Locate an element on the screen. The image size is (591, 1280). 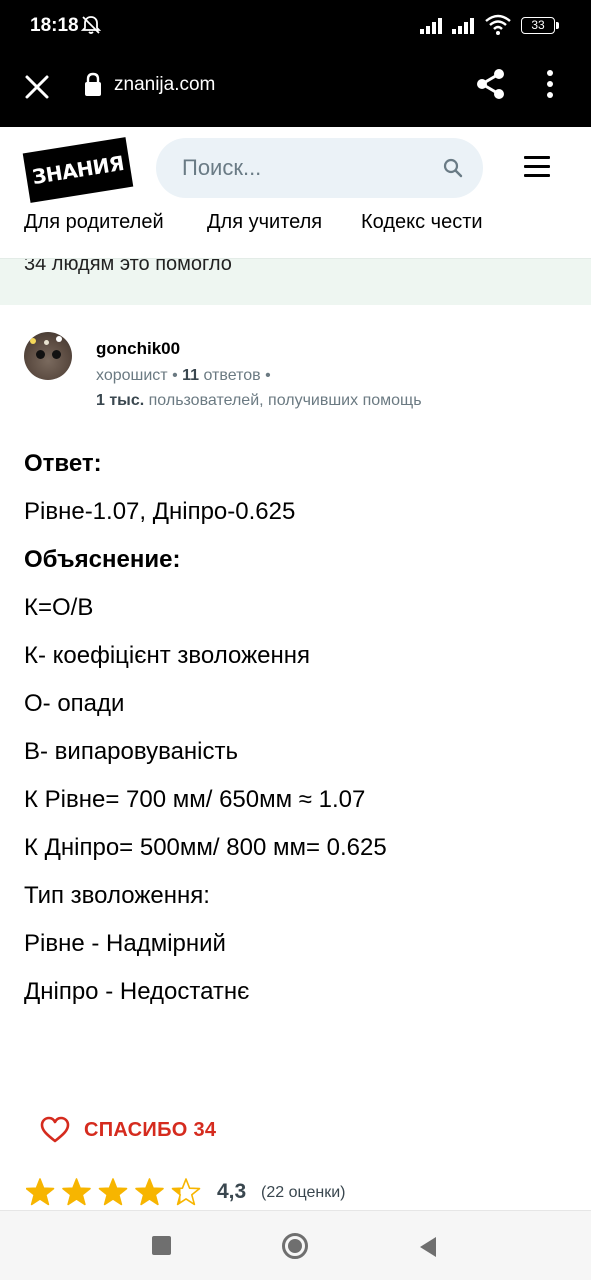
browser-toolbar: znanija.com is located at coordinates (295, 89).